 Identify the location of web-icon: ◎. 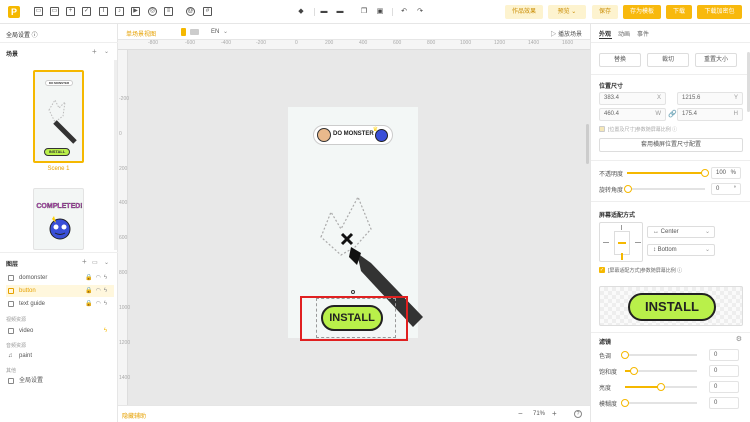
(152, 11).